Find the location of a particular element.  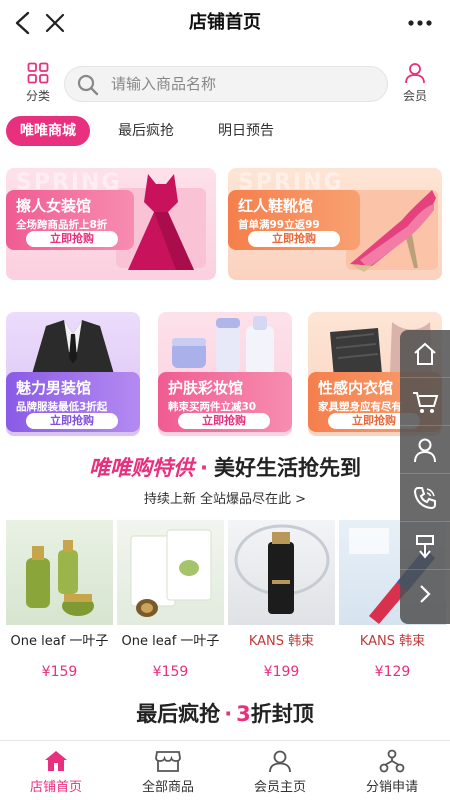

promo-subtitle: 持续上新 全站爆品尽在此 > is located at coordinates (225, 497).